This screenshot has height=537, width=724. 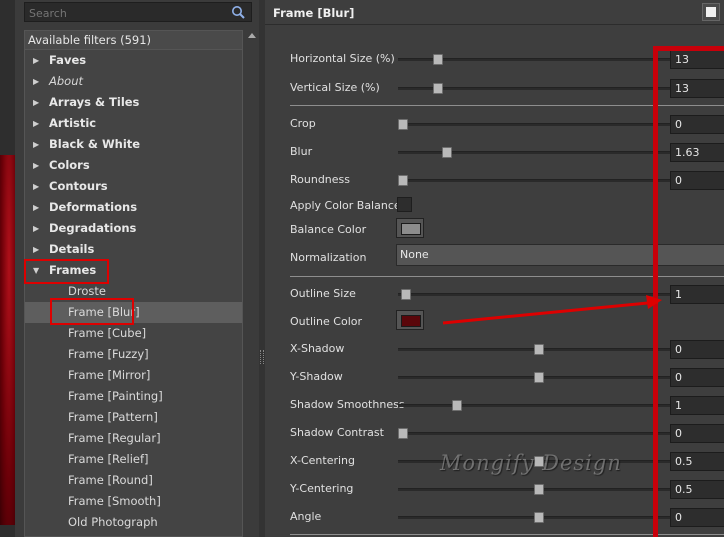 I want to click on blur-slider, so click(x=539, y=152).